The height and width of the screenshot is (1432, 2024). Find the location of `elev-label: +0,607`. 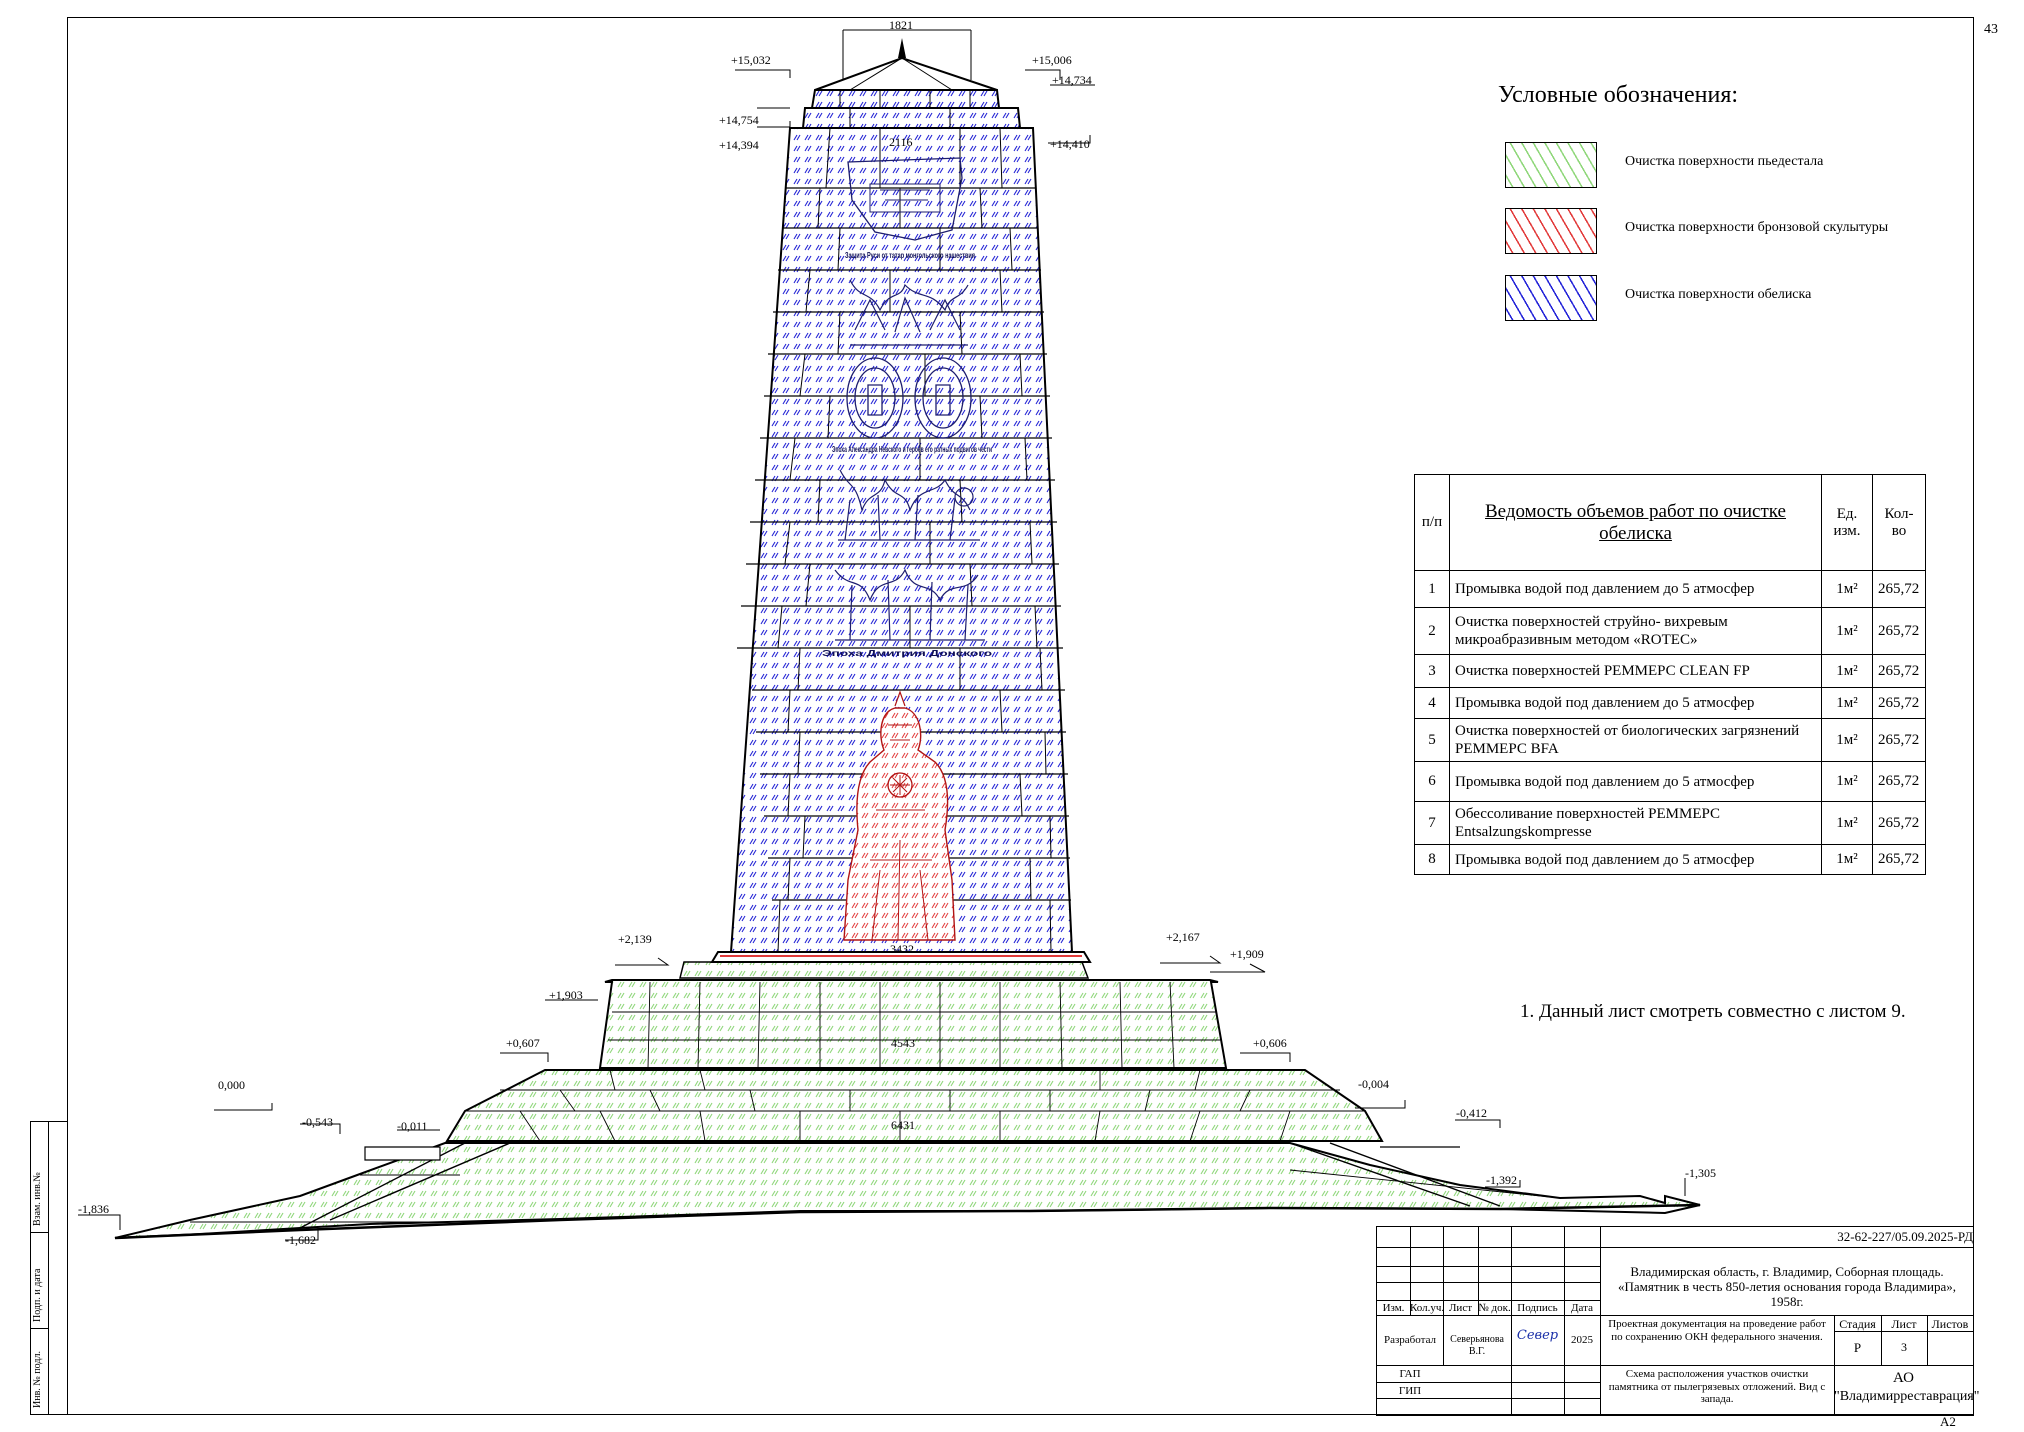

elev-label: +0,607 is located at coordinates (523, 1043).